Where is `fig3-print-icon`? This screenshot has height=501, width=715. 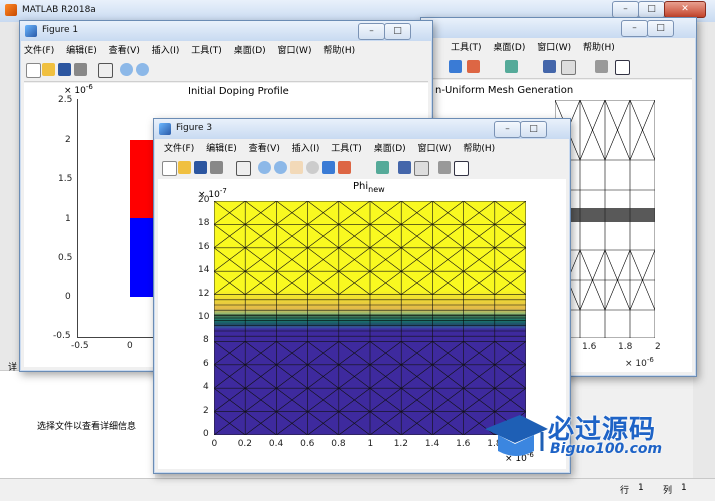 fig3-print-icon is located at coordinates (216, 167).